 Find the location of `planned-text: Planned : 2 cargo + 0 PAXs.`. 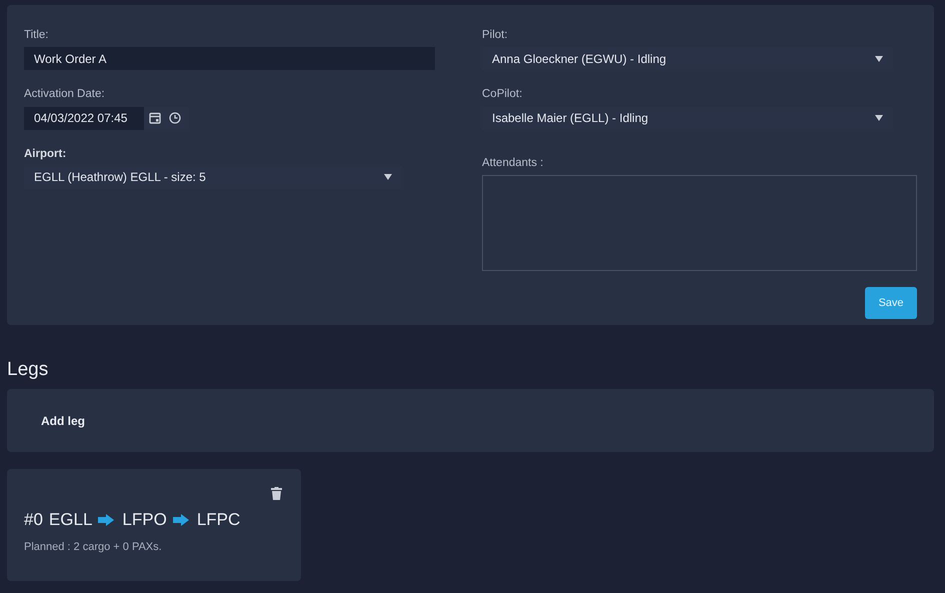

planned-text: Planned : 2 cargo + 0 PAXs. is located at coordinates (93, 547).